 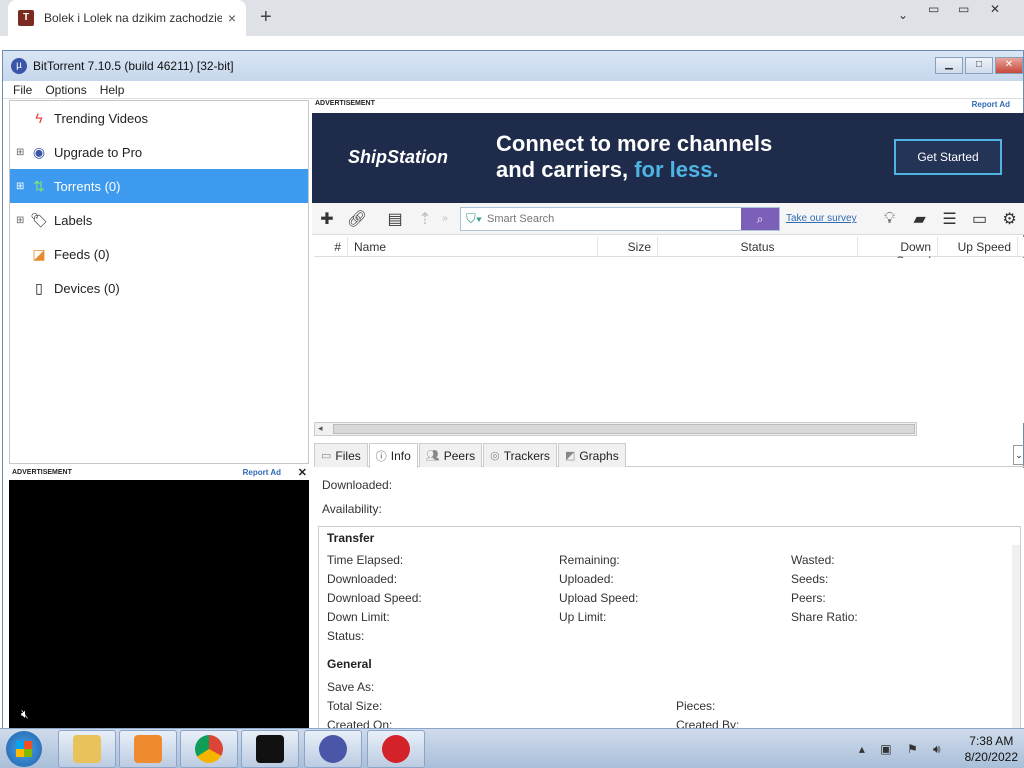 What do you see at coordinates (995, 11) in the screenshot?
I see `browser-close-button: ✕` at bounding box center [995, 11].